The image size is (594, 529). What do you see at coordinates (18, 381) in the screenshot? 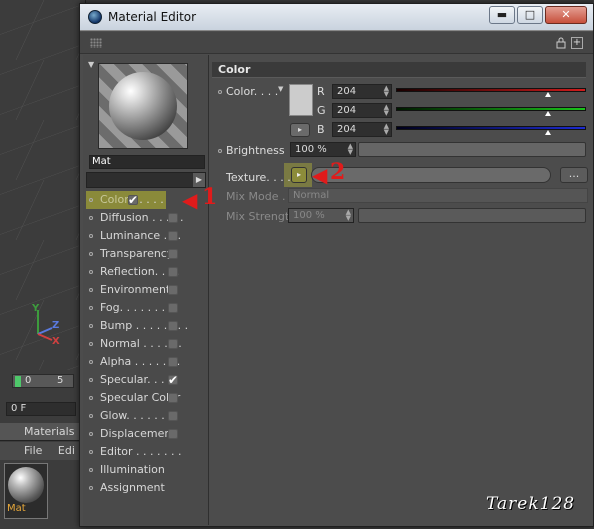
I see `timeline-marker` at bounding box center [18, 381].